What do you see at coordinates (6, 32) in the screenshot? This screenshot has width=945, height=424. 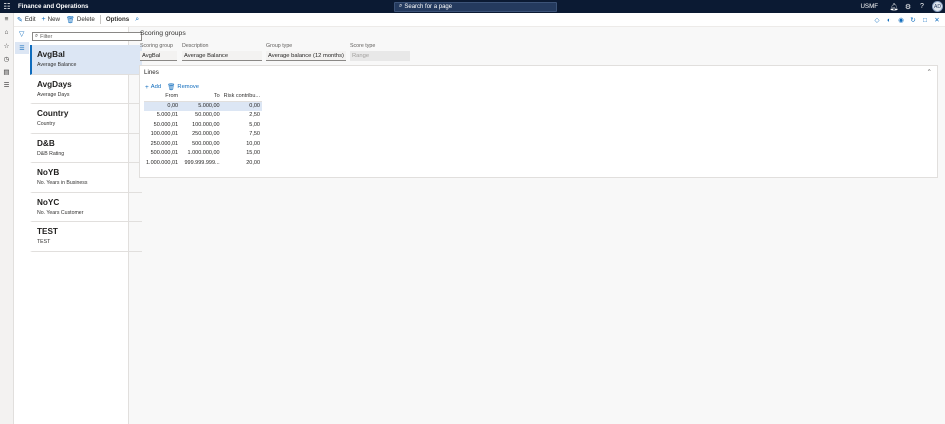 I see `home-icon: ⌂` at bounding box center [6, 32].